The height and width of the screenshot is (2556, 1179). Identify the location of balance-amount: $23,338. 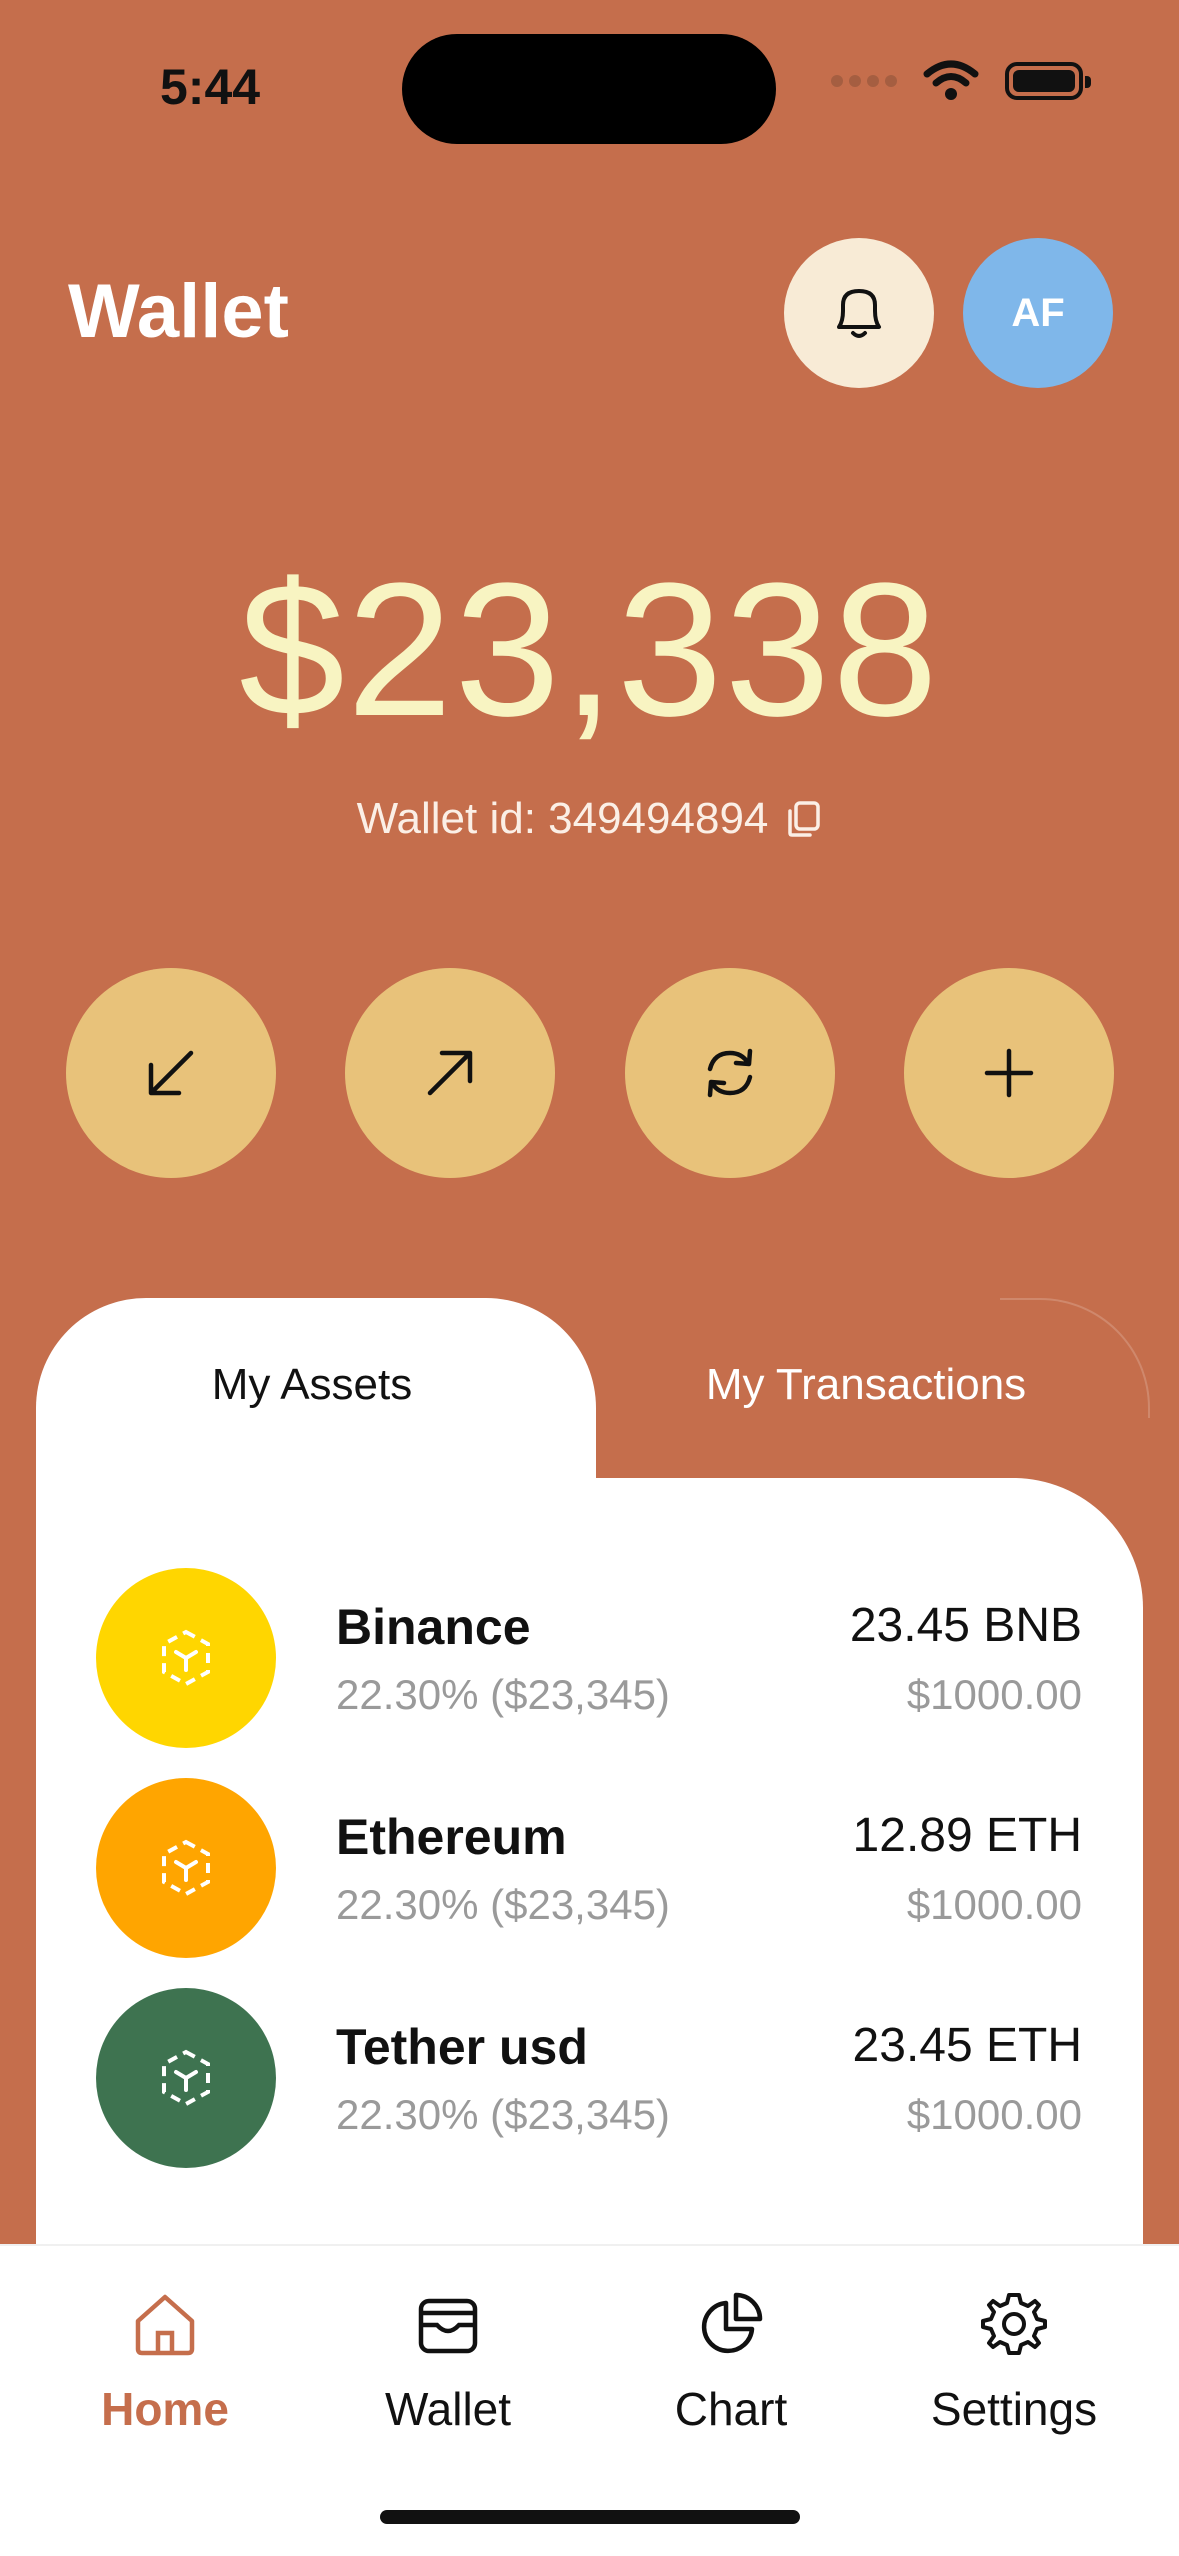
(589, 650).